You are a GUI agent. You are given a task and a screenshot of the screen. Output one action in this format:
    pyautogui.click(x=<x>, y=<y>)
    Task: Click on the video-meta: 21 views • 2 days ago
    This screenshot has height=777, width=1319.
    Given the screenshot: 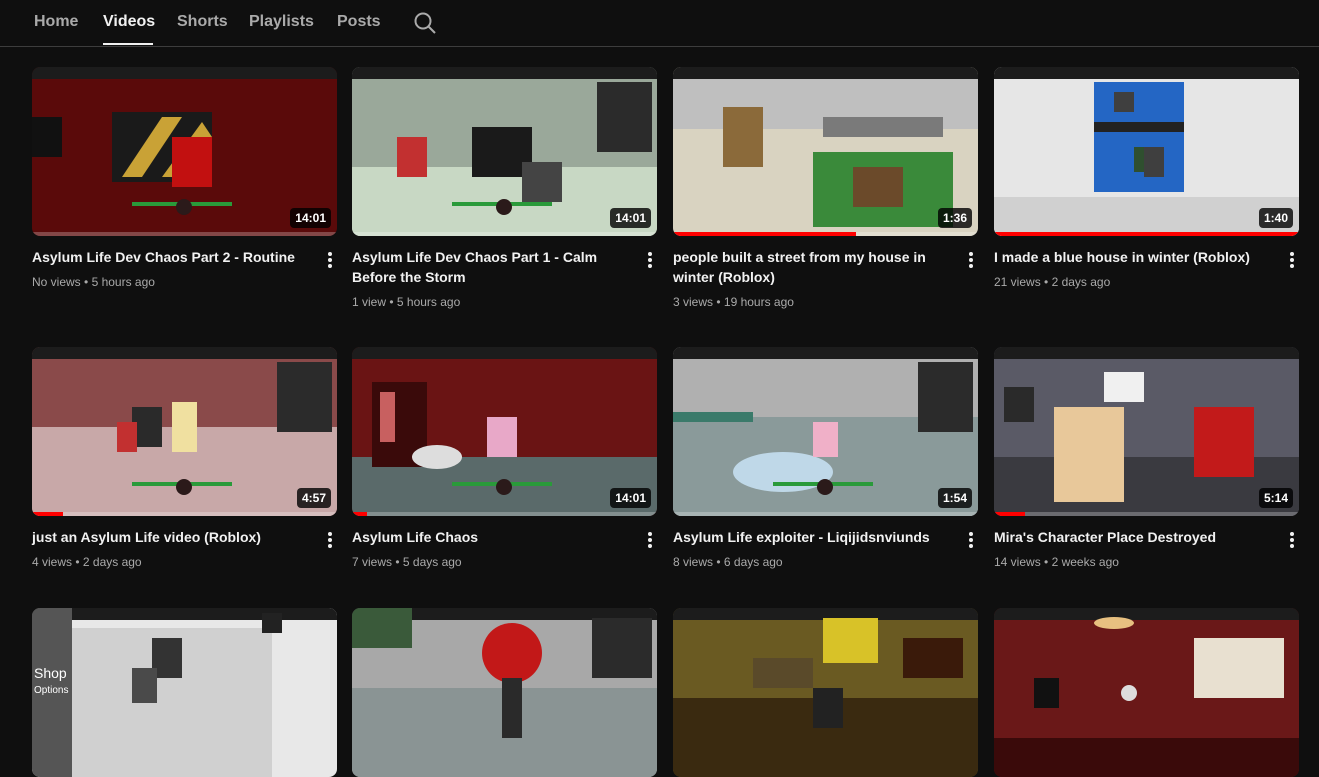 What is the action you would take?
    pyautogui.click(x=1052, y=282)
    